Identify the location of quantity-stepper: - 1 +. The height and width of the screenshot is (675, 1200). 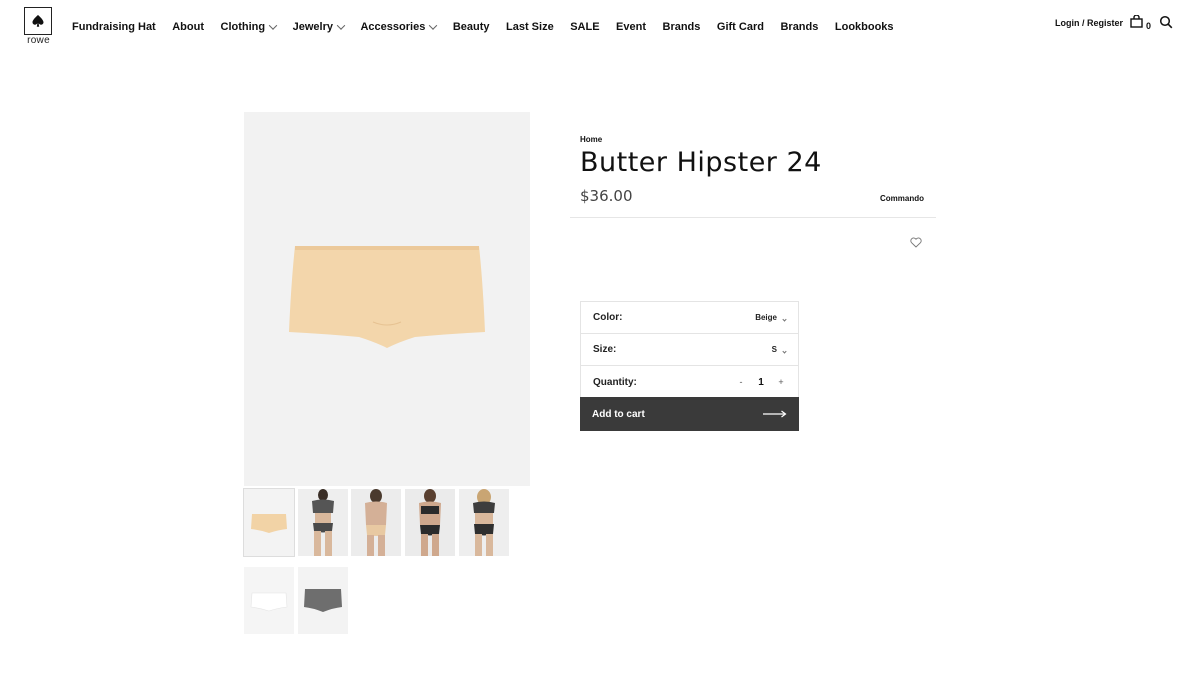
(761, 382).